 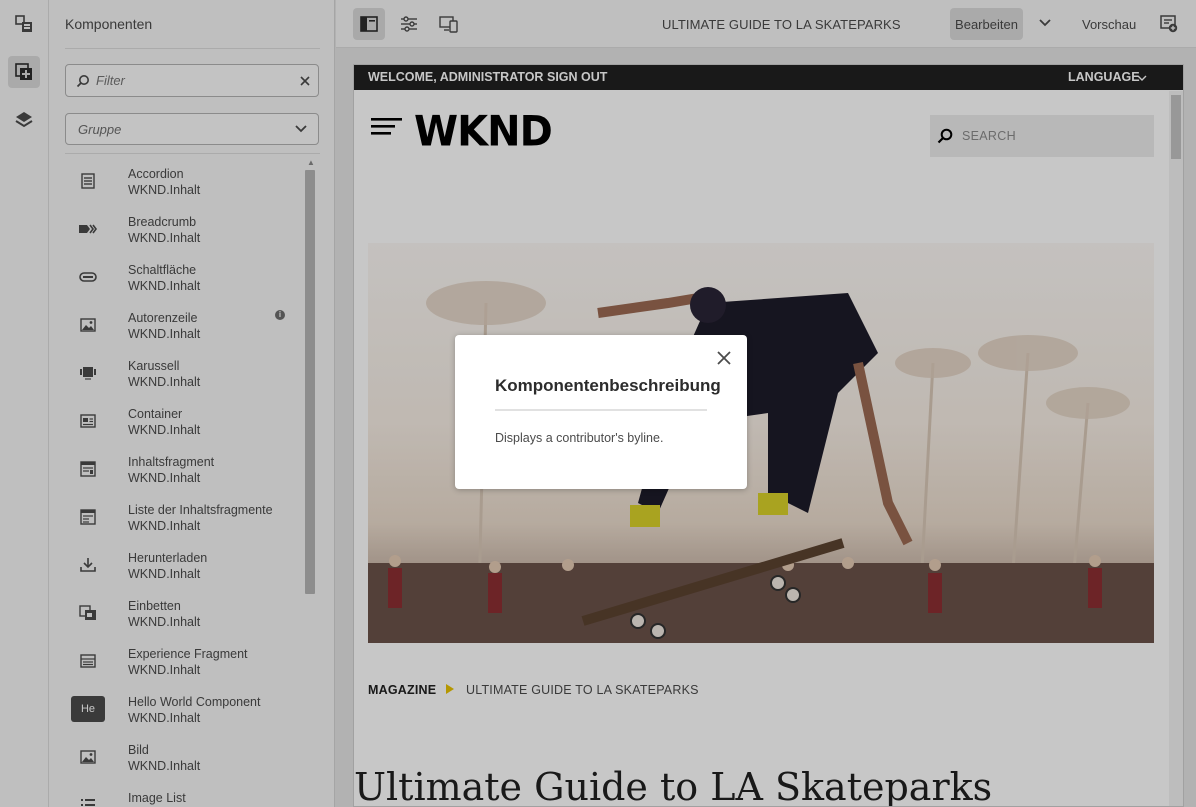 What do you see at coordinates (608, 385) in the screenshot?
I see `dialog-title: Komponentenbeschreibung` at bounding box center [608, 385].